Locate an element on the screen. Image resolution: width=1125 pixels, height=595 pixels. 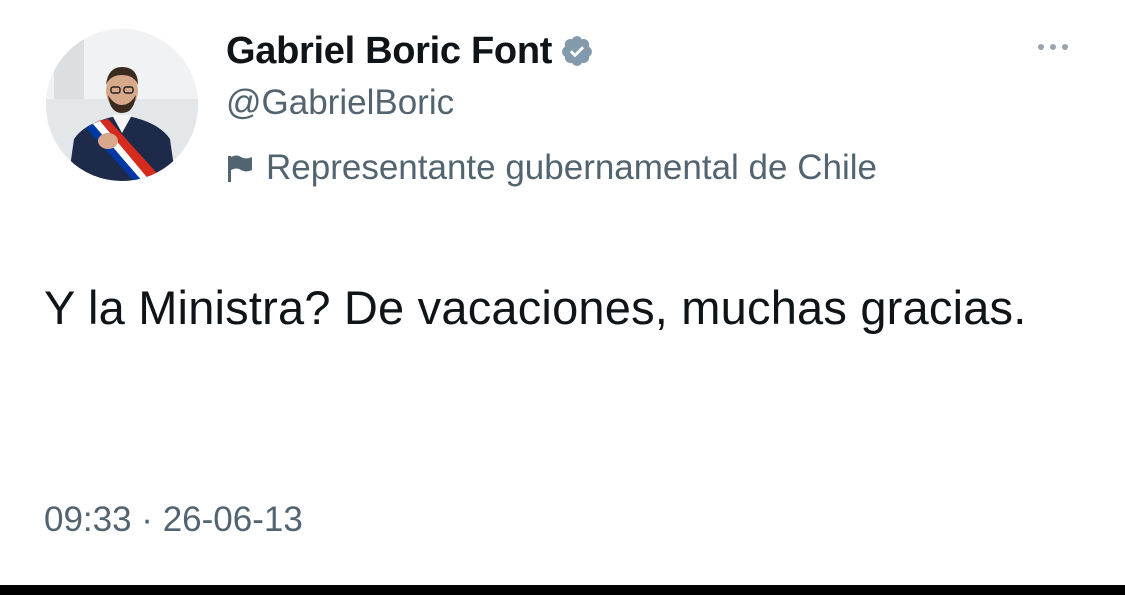
author-name-row: Gabriel Boric Font is located at coordinates (410, 51).